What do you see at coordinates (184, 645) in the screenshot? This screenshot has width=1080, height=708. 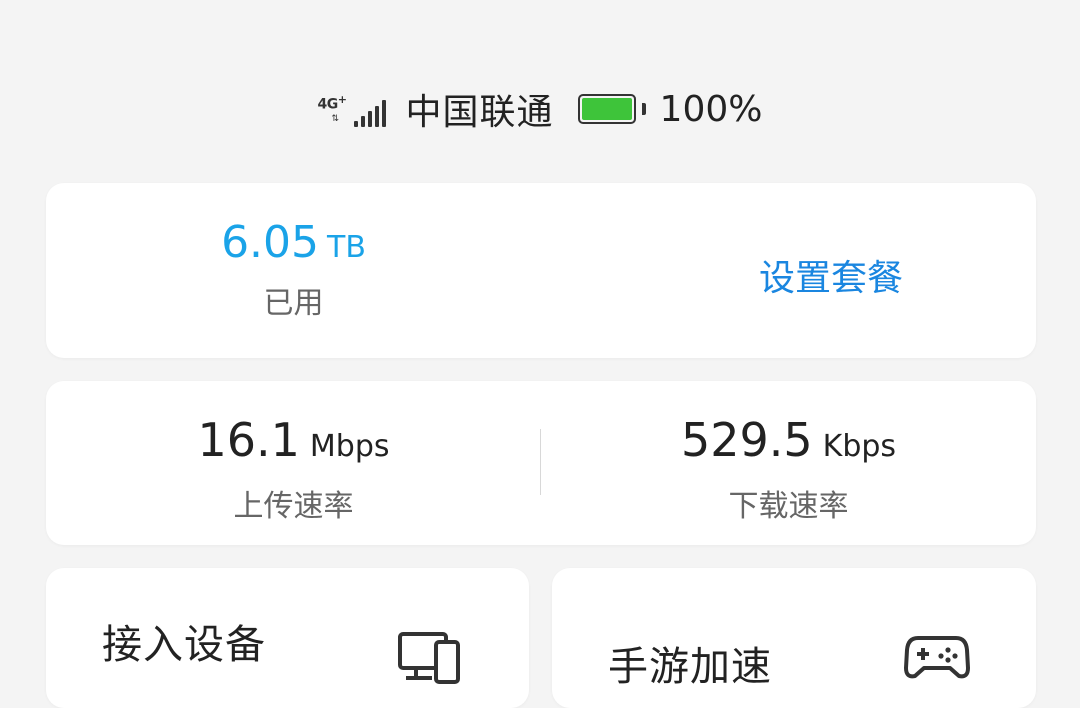 I see `connected-devices-title: 接入设备` at bounding box center [184, 645].